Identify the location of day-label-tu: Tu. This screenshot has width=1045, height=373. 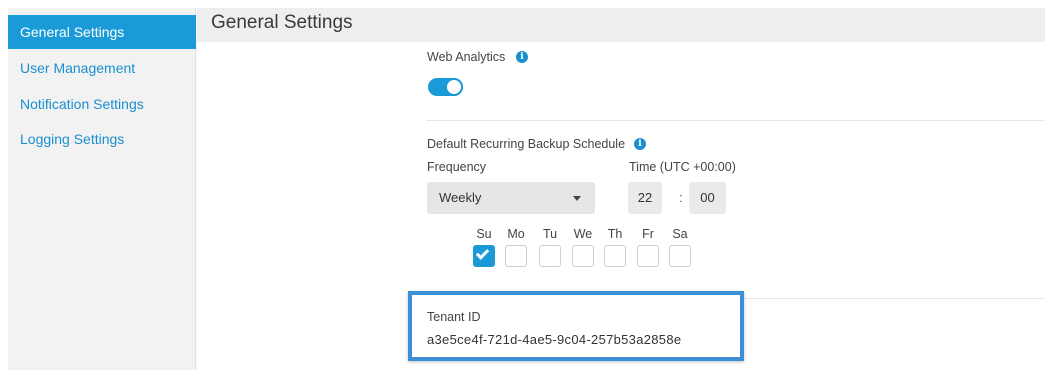
(550, 234).